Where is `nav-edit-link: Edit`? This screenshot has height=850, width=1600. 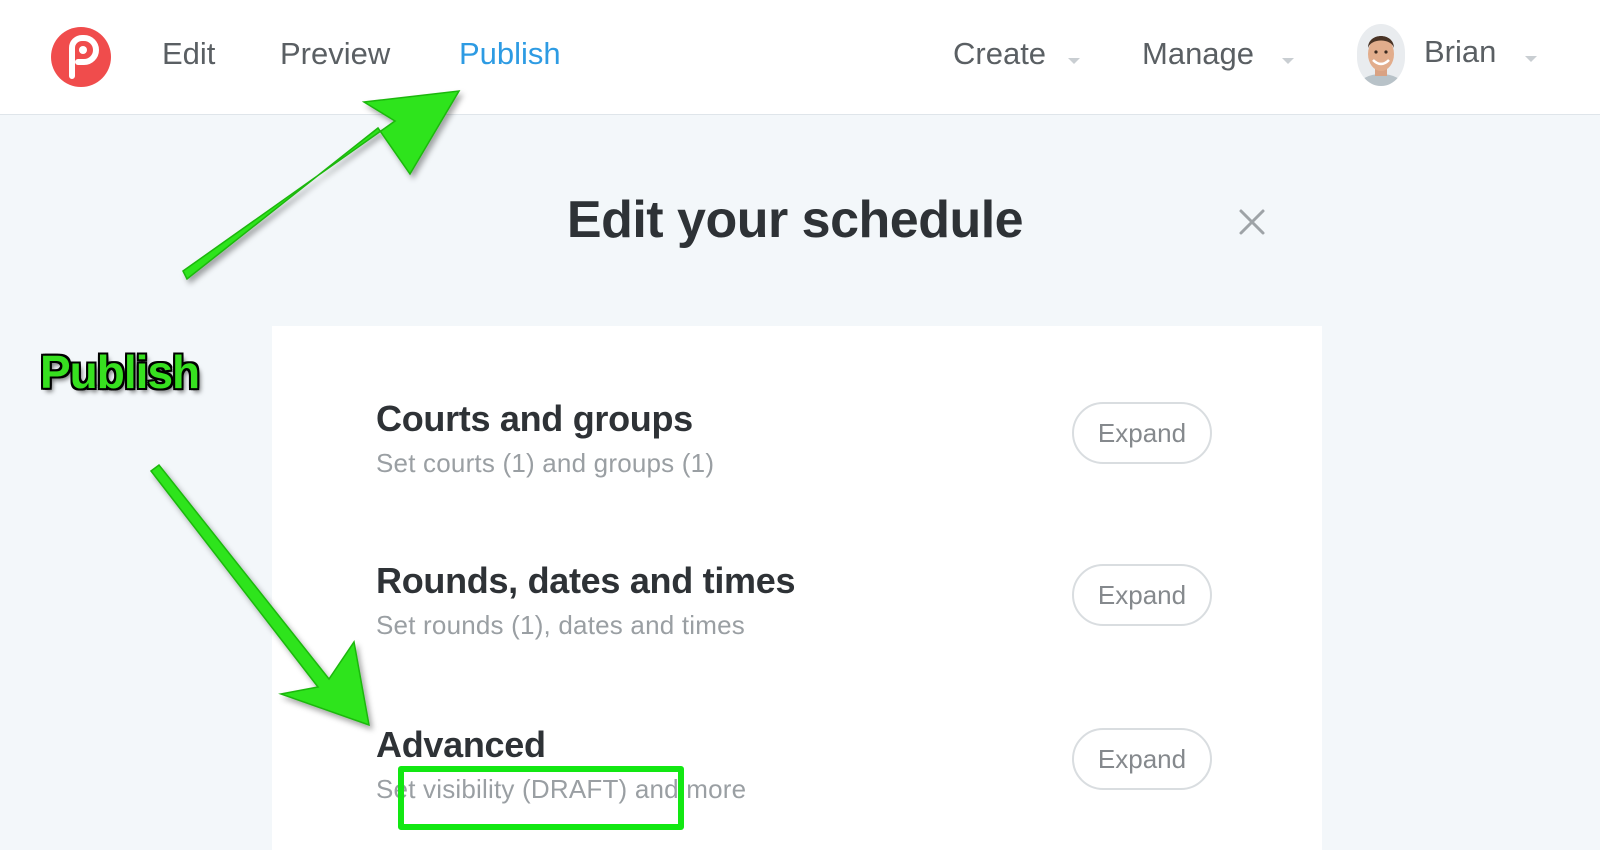
nav-edit-link: Edit is located at coordinates (188, 54).